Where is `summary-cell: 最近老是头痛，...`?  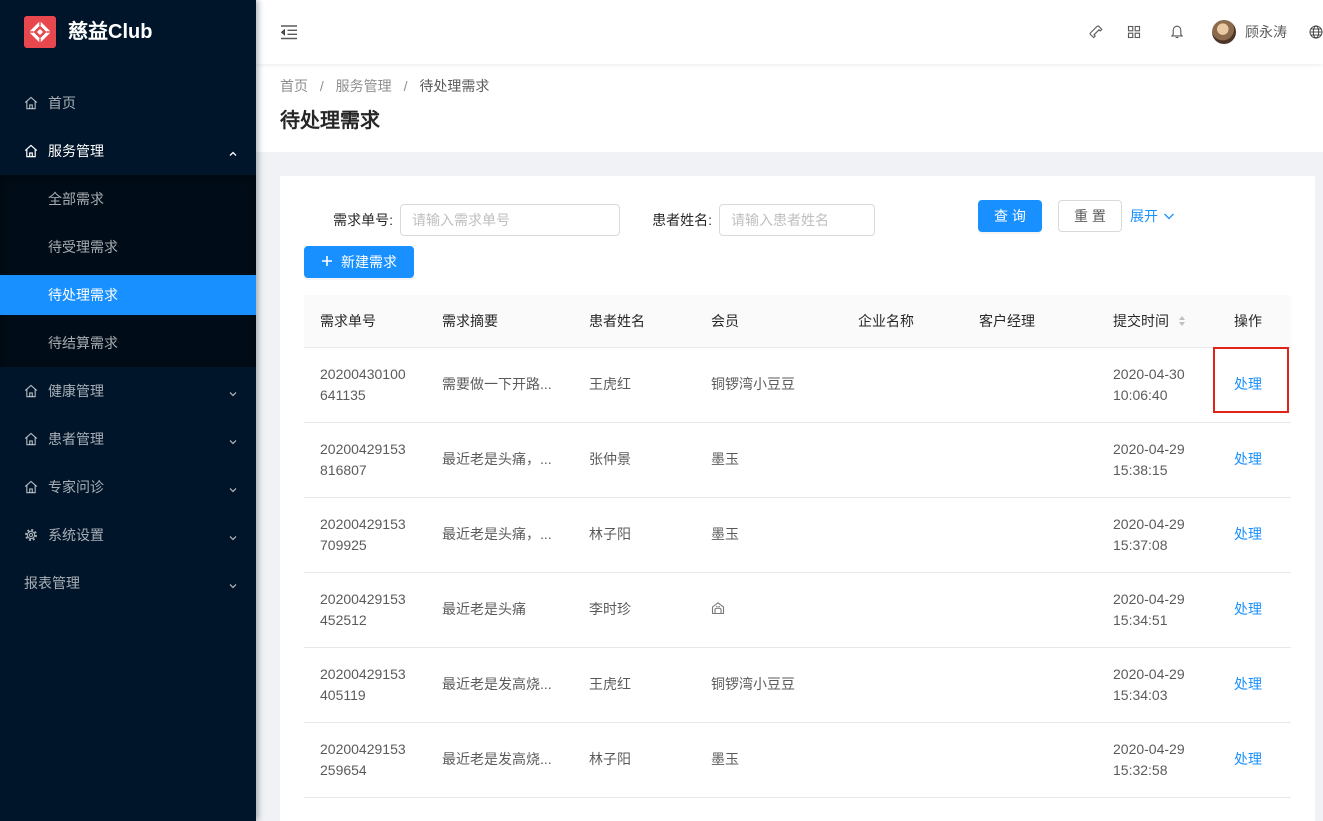 summary-cell: 最近老是头痛，... is located at coordinates (499, 535).